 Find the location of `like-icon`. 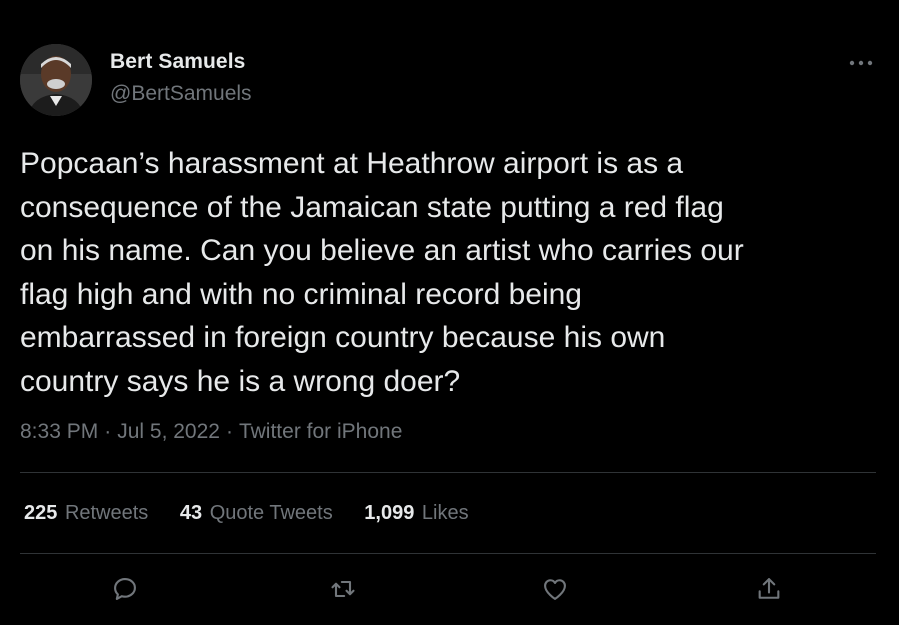

like-icon is located at coordinates (555, 589).